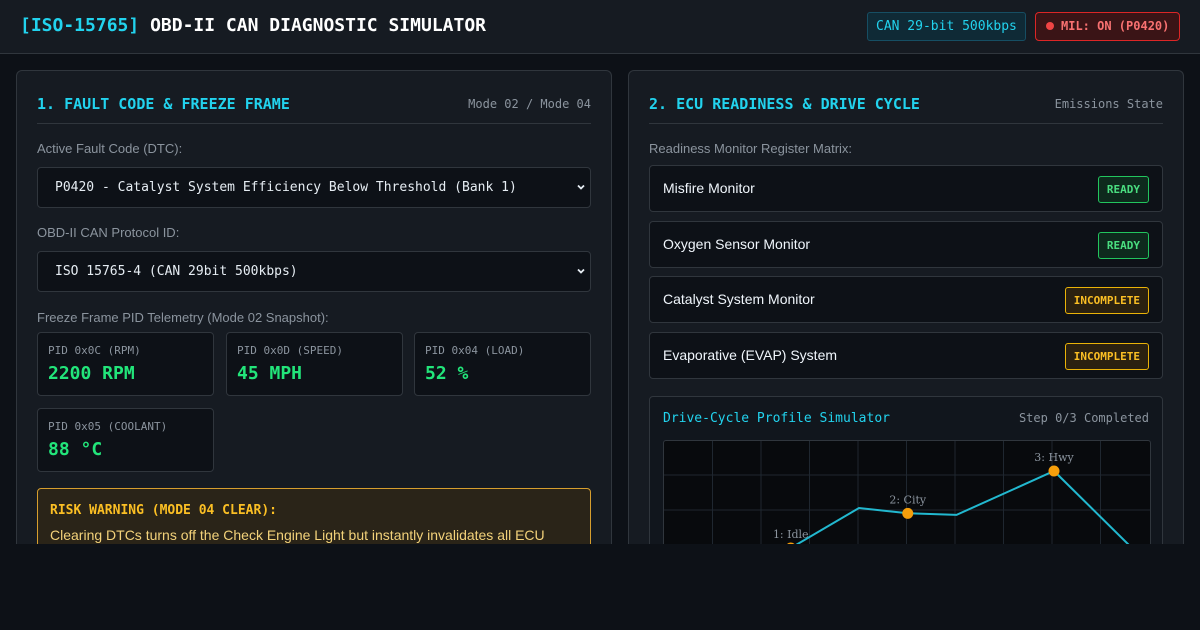 The width and height of the screenshot is (1200, 630). Describe the element at coordinates (163, 510) in the screenshot. I see `risk-warning-title: RISK WARNING (MODE 04 CLEAR):` at that location.